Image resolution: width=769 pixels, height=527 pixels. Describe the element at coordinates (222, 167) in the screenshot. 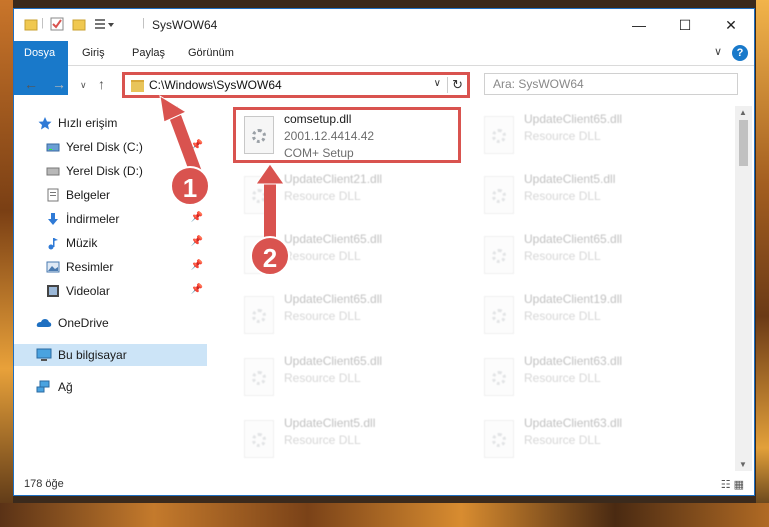

I see `annotation-overlay` at that location.